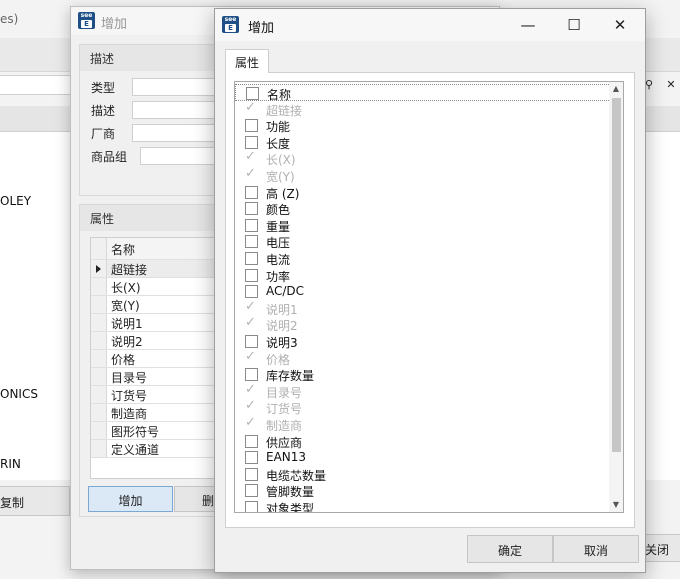 Image resolution: width=680 pixels, height=579 pixels. What do you see at coordinates (123, 250) in the screenshot?
I see `grid-column-header: 名称` at bounding box center [123, 250].